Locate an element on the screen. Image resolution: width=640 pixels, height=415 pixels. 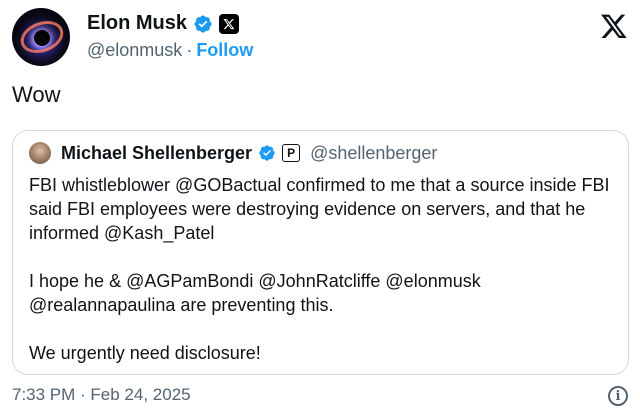
quote-author-name: Michael Shellenberger is located at coordinates (156, 153).